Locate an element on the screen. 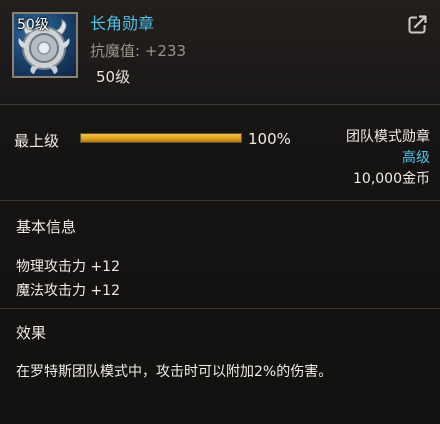 This screenshot has width=440, height=424. grade-percent: 100% is located at coordinates (269, 139).